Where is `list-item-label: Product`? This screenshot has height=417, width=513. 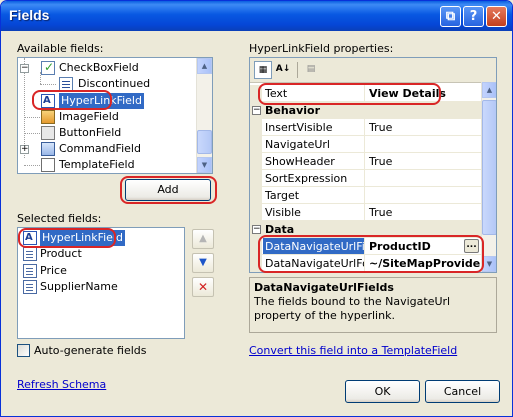 list-item-label: Product is located at coordinates (61, 253).